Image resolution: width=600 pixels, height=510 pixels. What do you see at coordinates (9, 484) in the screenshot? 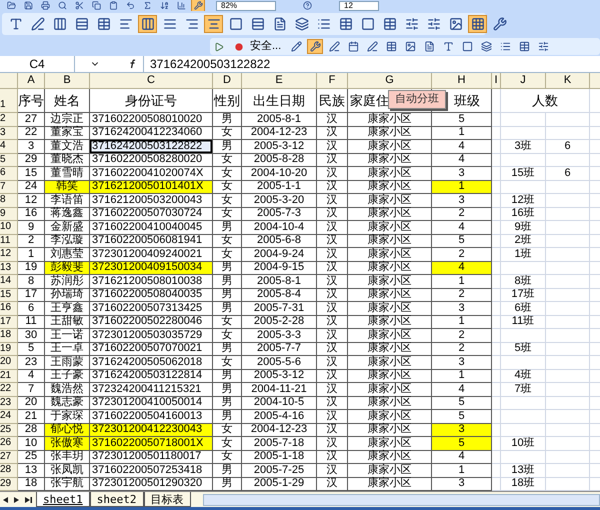
I see `row-header: 29` at bounding box center [9, 484].